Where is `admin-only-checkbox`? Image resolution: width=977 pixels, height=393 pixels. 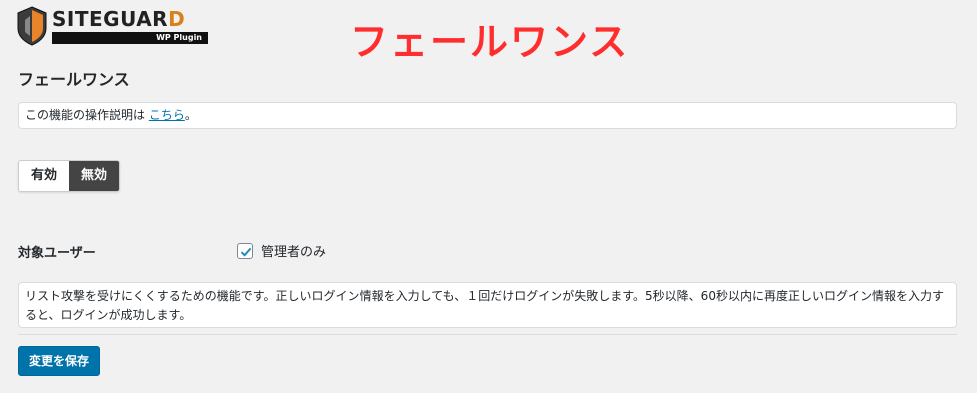
admin-only-checkbox is located at coordinates (245, 250).